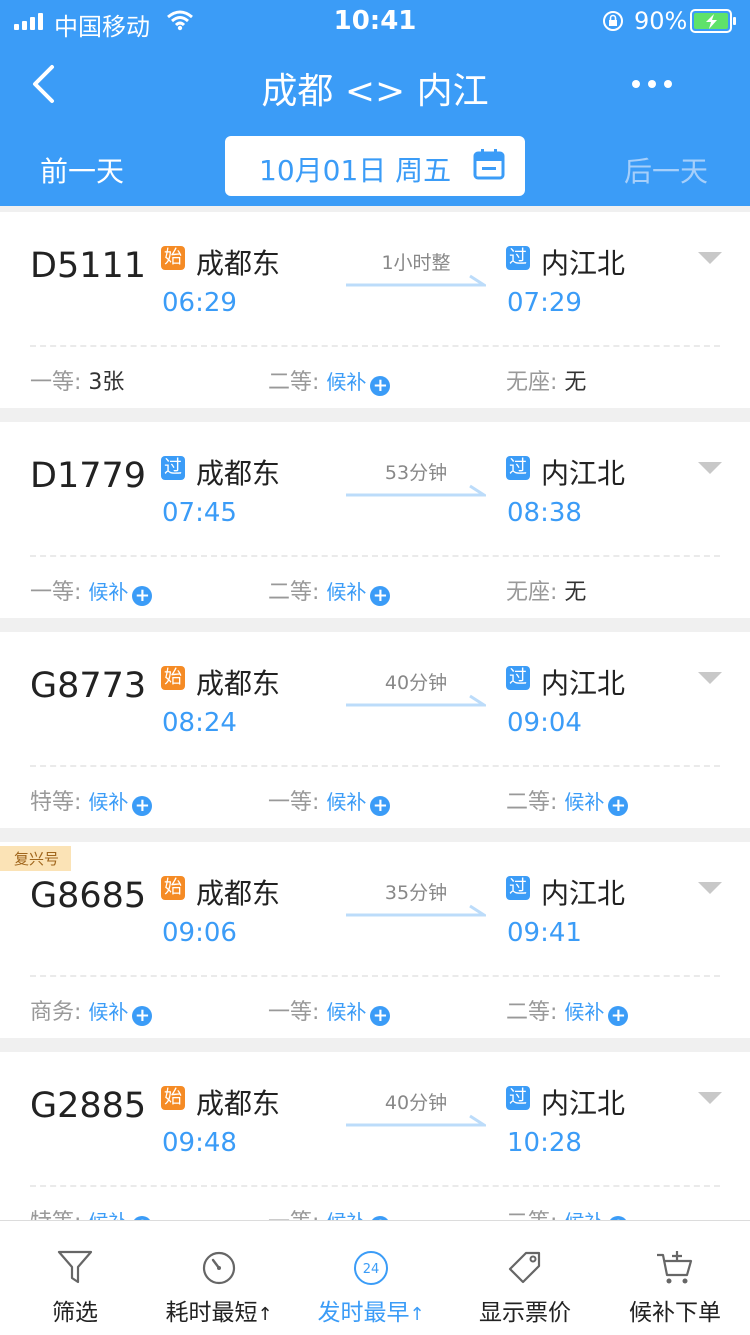 This screenshot has height=1335, width=750. I want to click on duration: 1小时整, so click(416, 263).